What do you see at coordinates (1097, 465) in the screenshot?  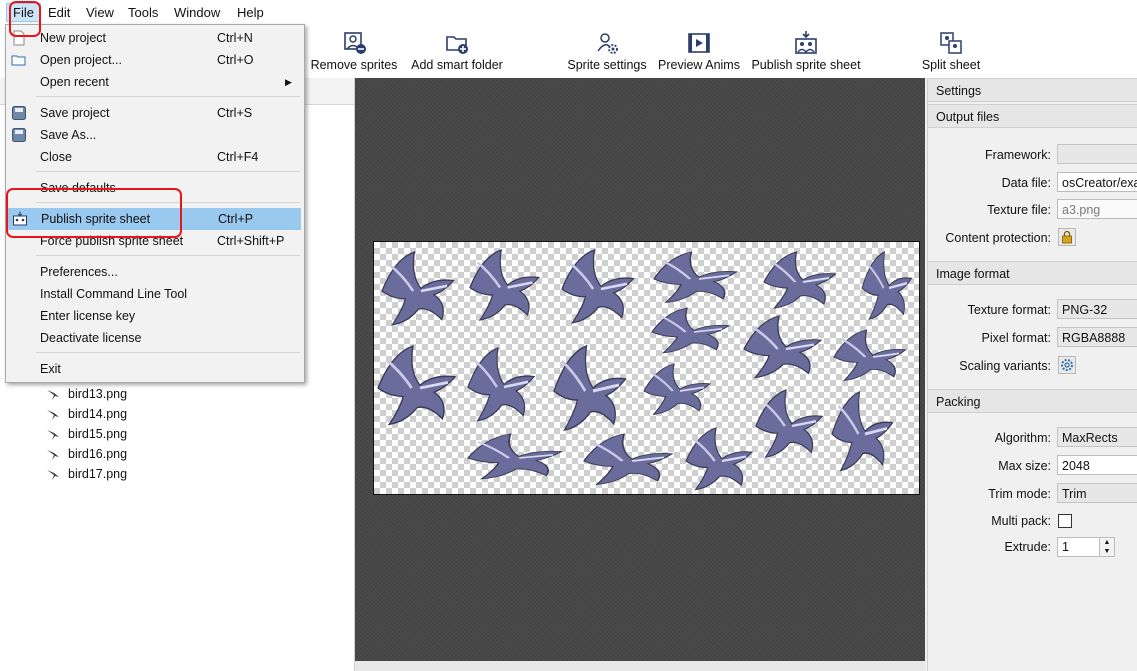 I see `max-size-input: 2048` at bounding box center [1097, 465].